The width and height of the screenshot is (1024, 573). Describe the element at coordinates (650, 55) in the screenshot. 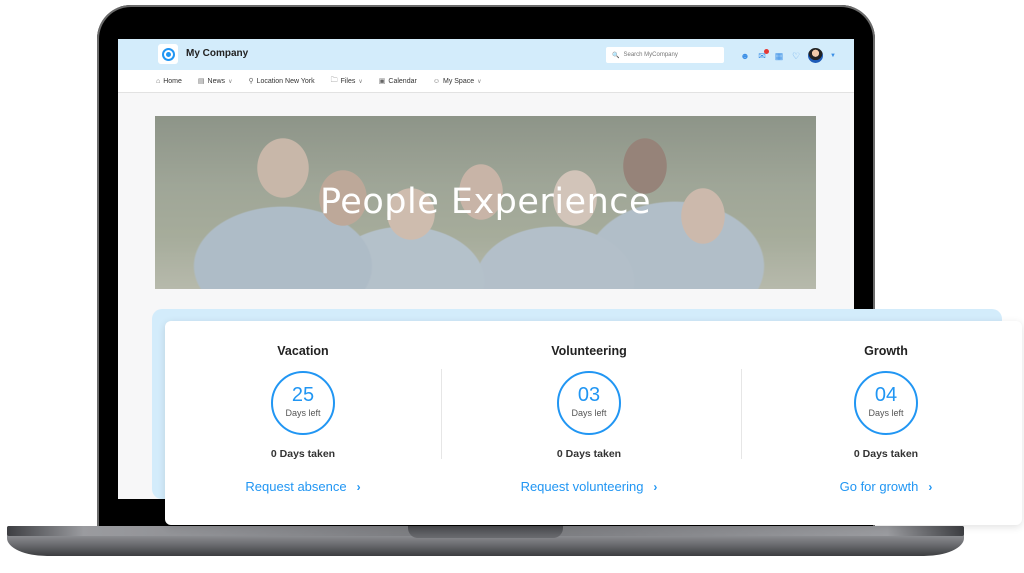

I see `search-placeholder: Search MyCompany` at that location.